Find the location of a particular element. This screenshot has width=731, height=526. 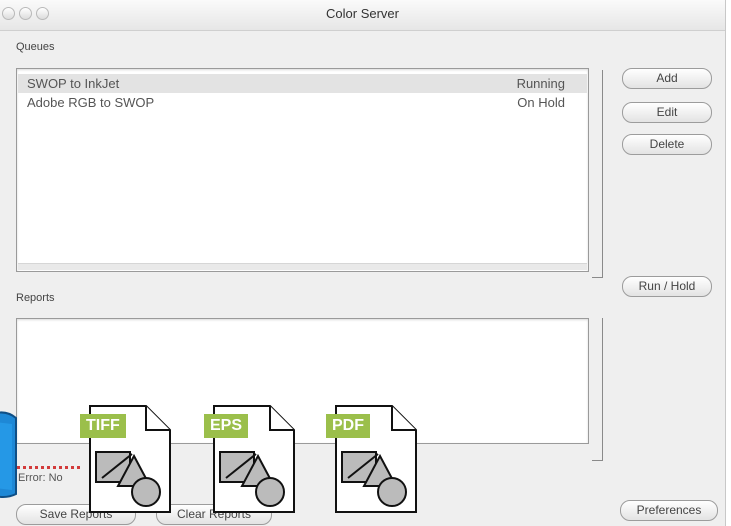

tiff-document-icon: TIFF is located at coordinates (126, 459).